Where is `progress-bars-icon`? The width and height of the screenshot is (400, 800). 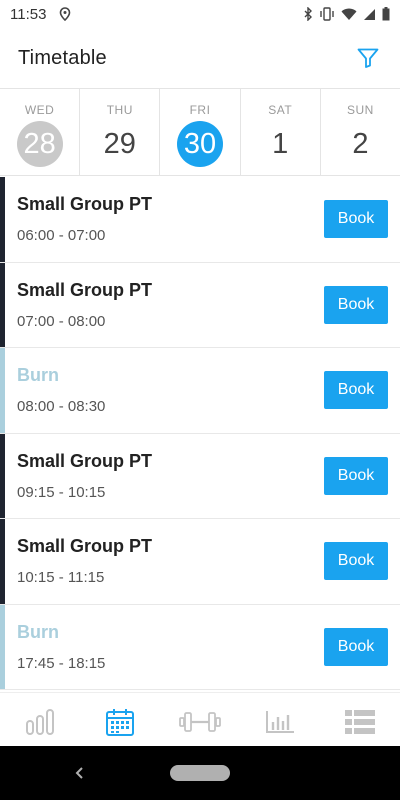 progress-bars-icon is located at coordinates (40, 721).